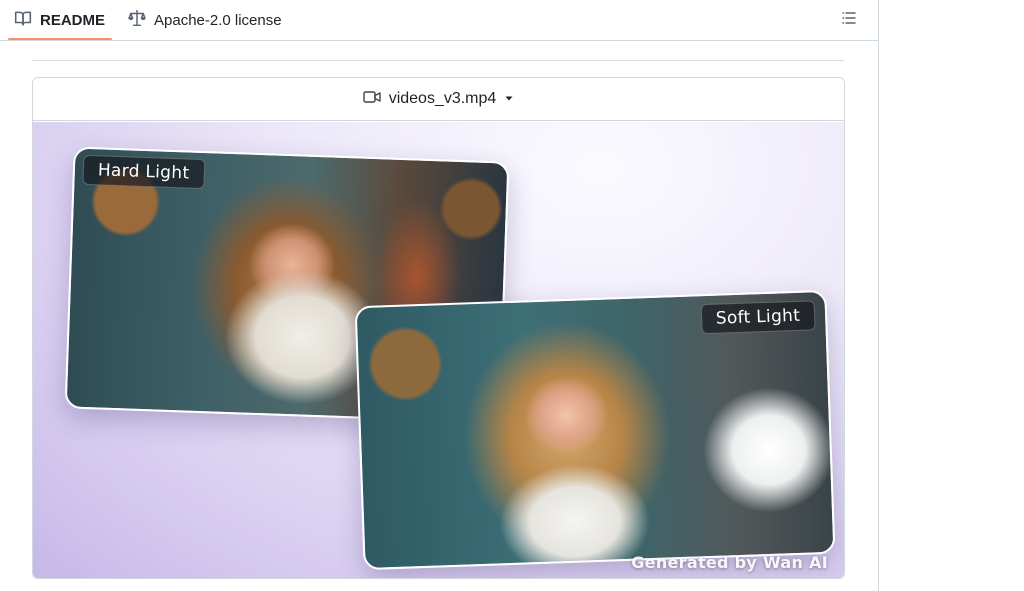 The height and width of the screenshot is (591, 1024). What do you see at coordinates (729, 562) in the screenshot?
I see `video-watermark: Generated by Wan AI` at bounding box center [729, 562].